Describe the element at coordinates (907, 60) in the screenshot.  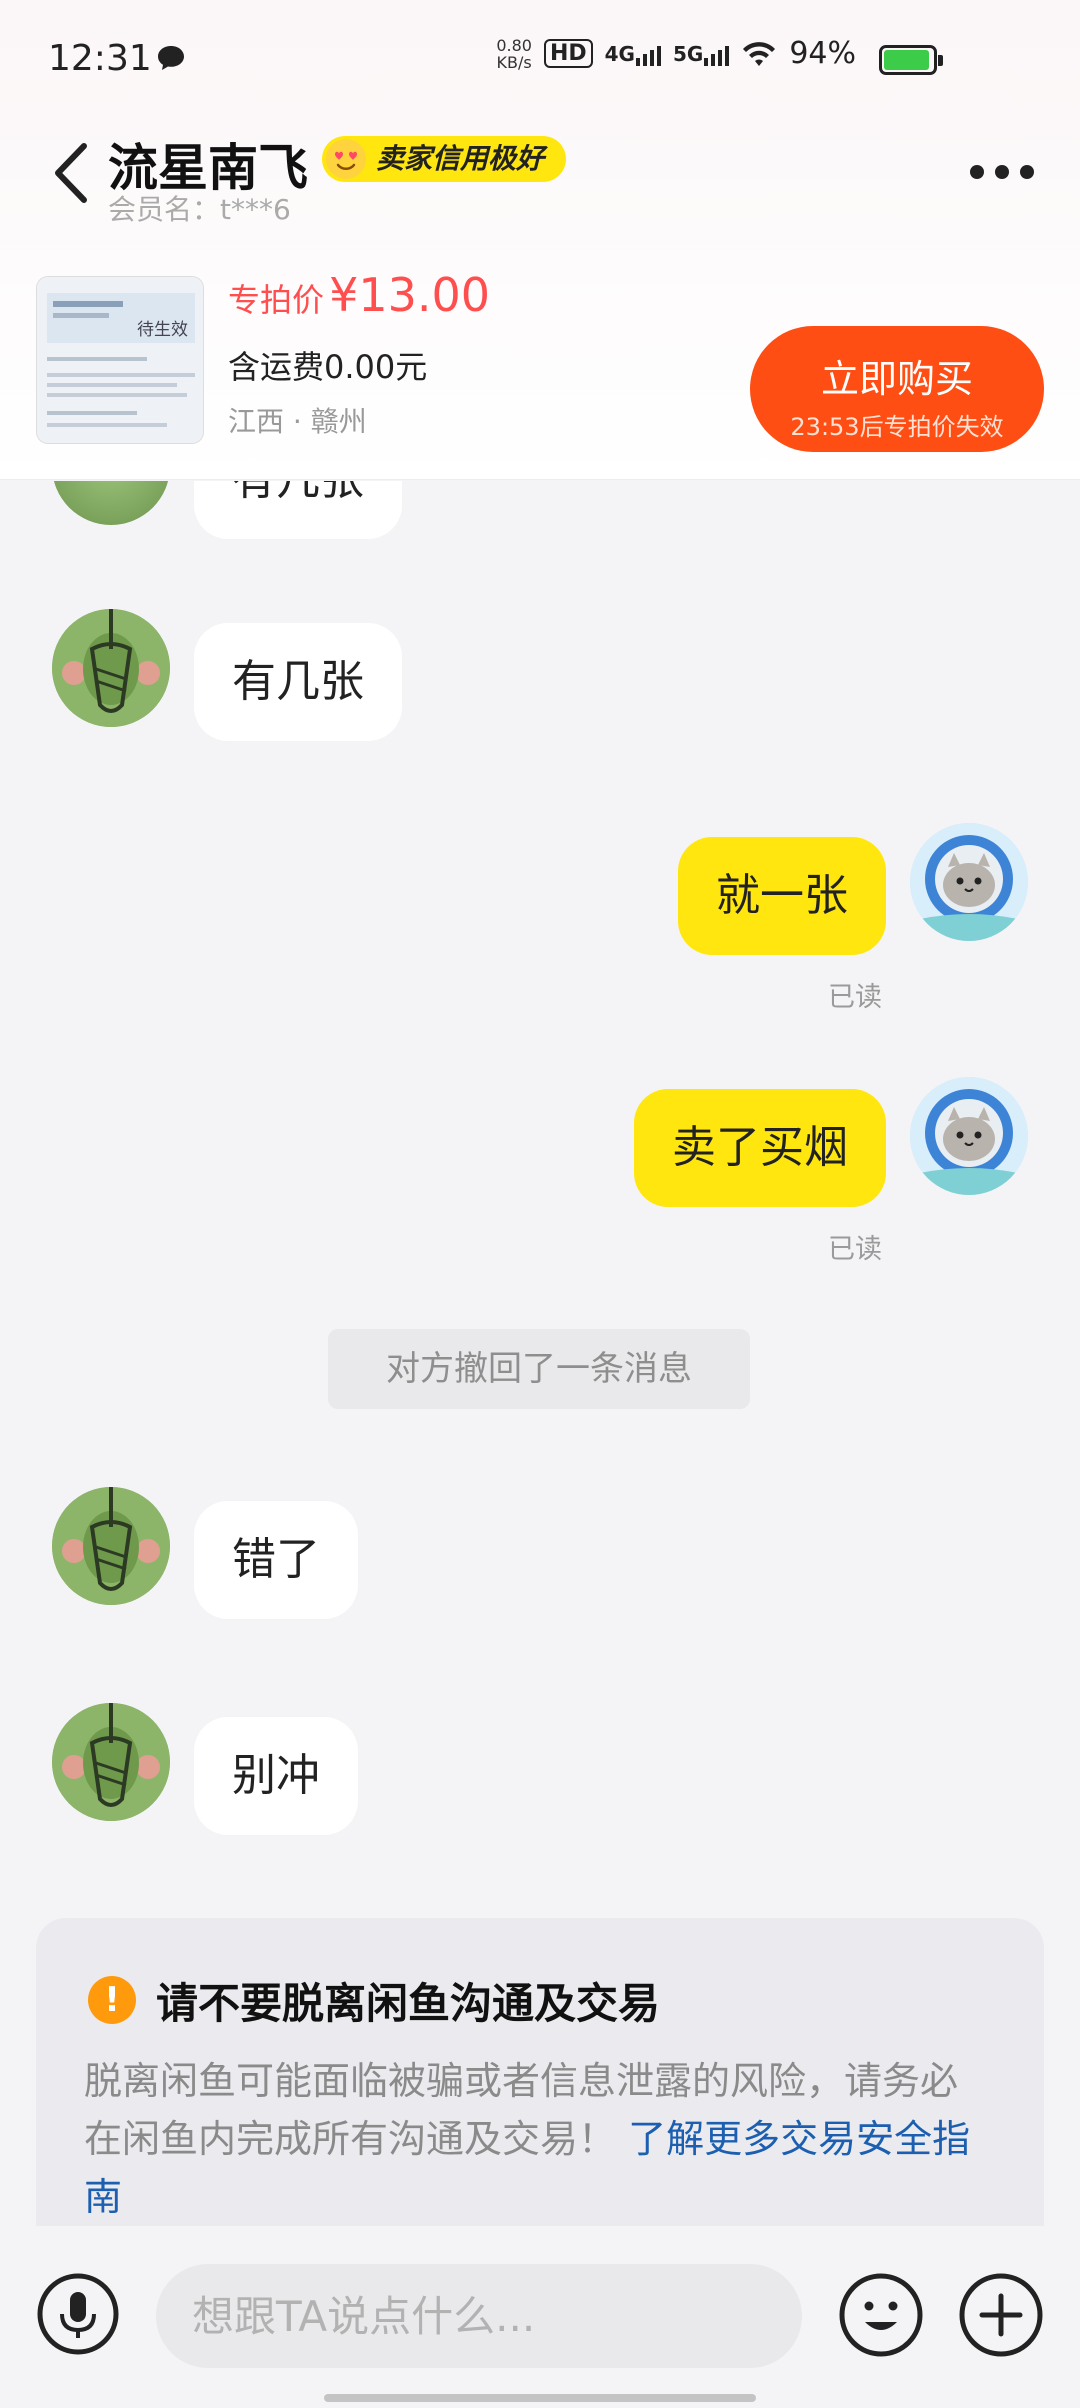
I see `battery-fill` at that location.